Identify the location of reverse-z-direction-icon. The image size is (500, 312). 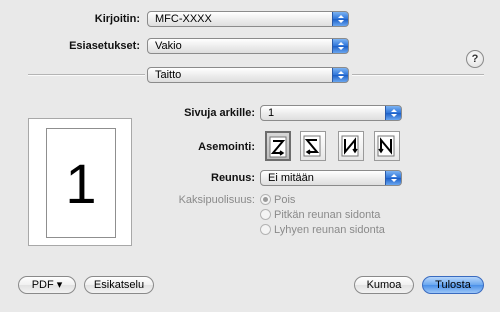
(312, 146).